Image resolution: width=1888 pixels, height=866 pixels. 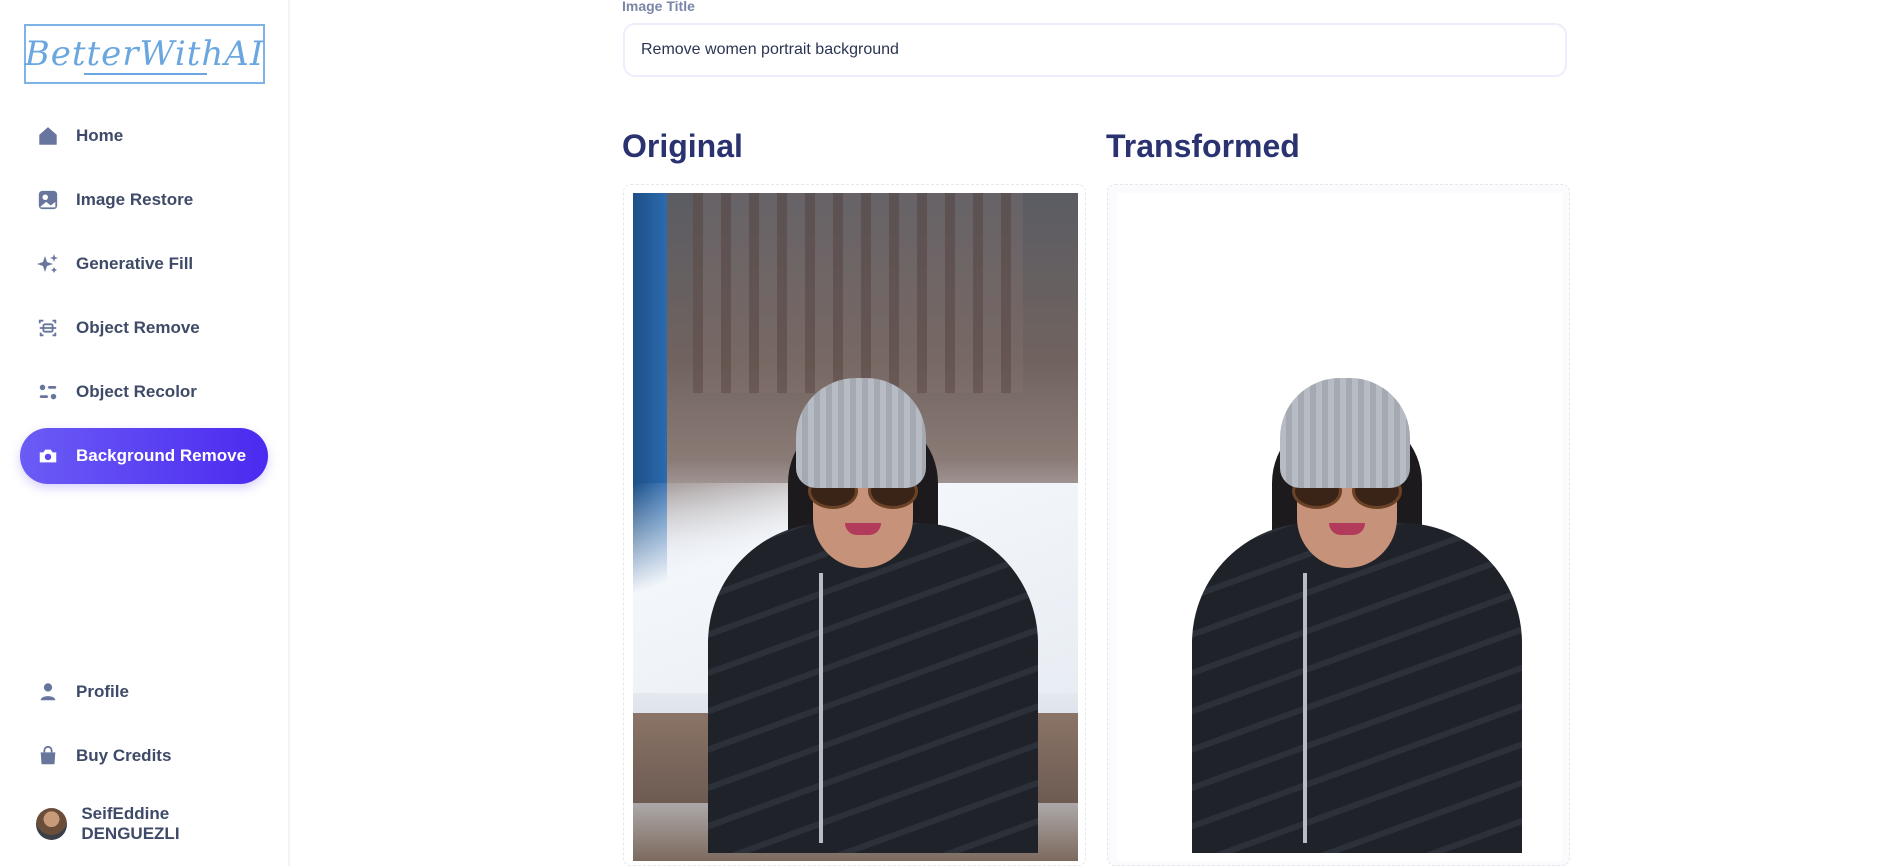 I want to click on image-title-label: Image Title, so click(x=658, y=7).